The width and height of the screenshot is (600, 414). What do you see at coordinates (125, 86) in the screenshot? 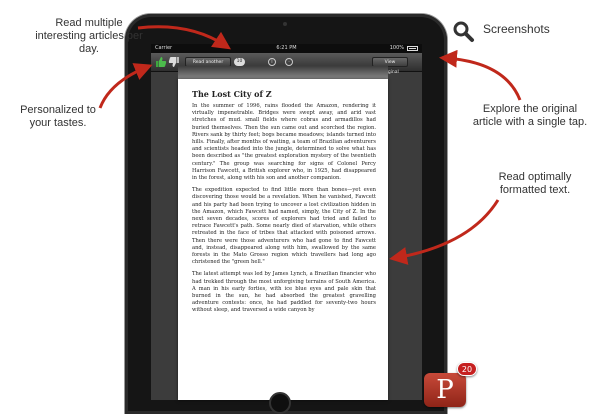
I see `arrow-to-thumbs` at bounding box center [125, 86].